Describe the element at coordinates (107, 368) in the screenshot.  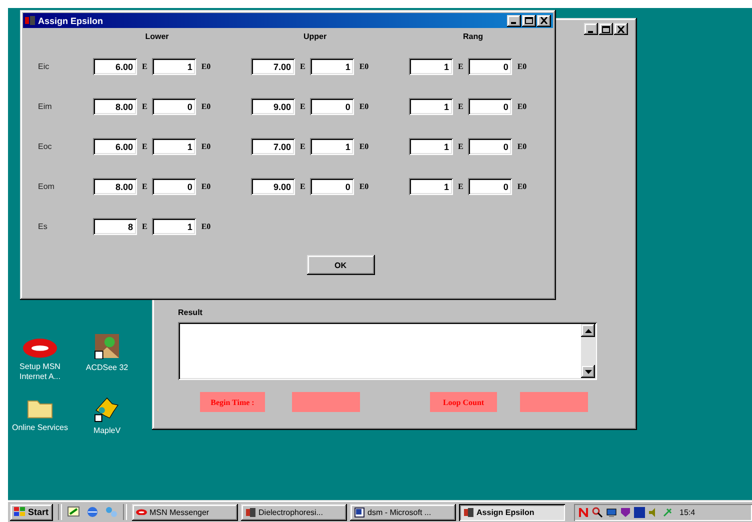
I see `desktop-icon-label: ACDSee 32` at that location.